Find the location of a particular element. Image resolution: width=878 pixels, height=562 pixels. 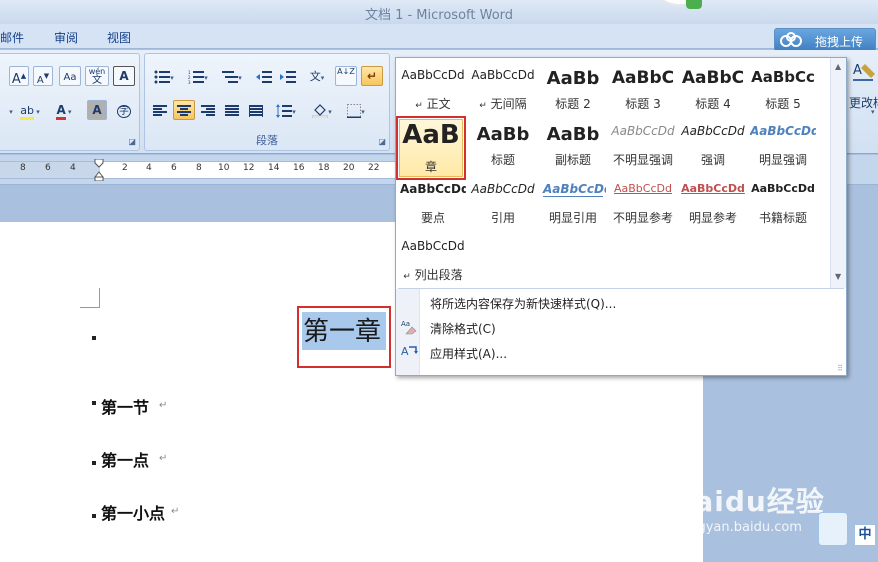

tab-mailings: 邮件 is located at coordinates (12, 37).